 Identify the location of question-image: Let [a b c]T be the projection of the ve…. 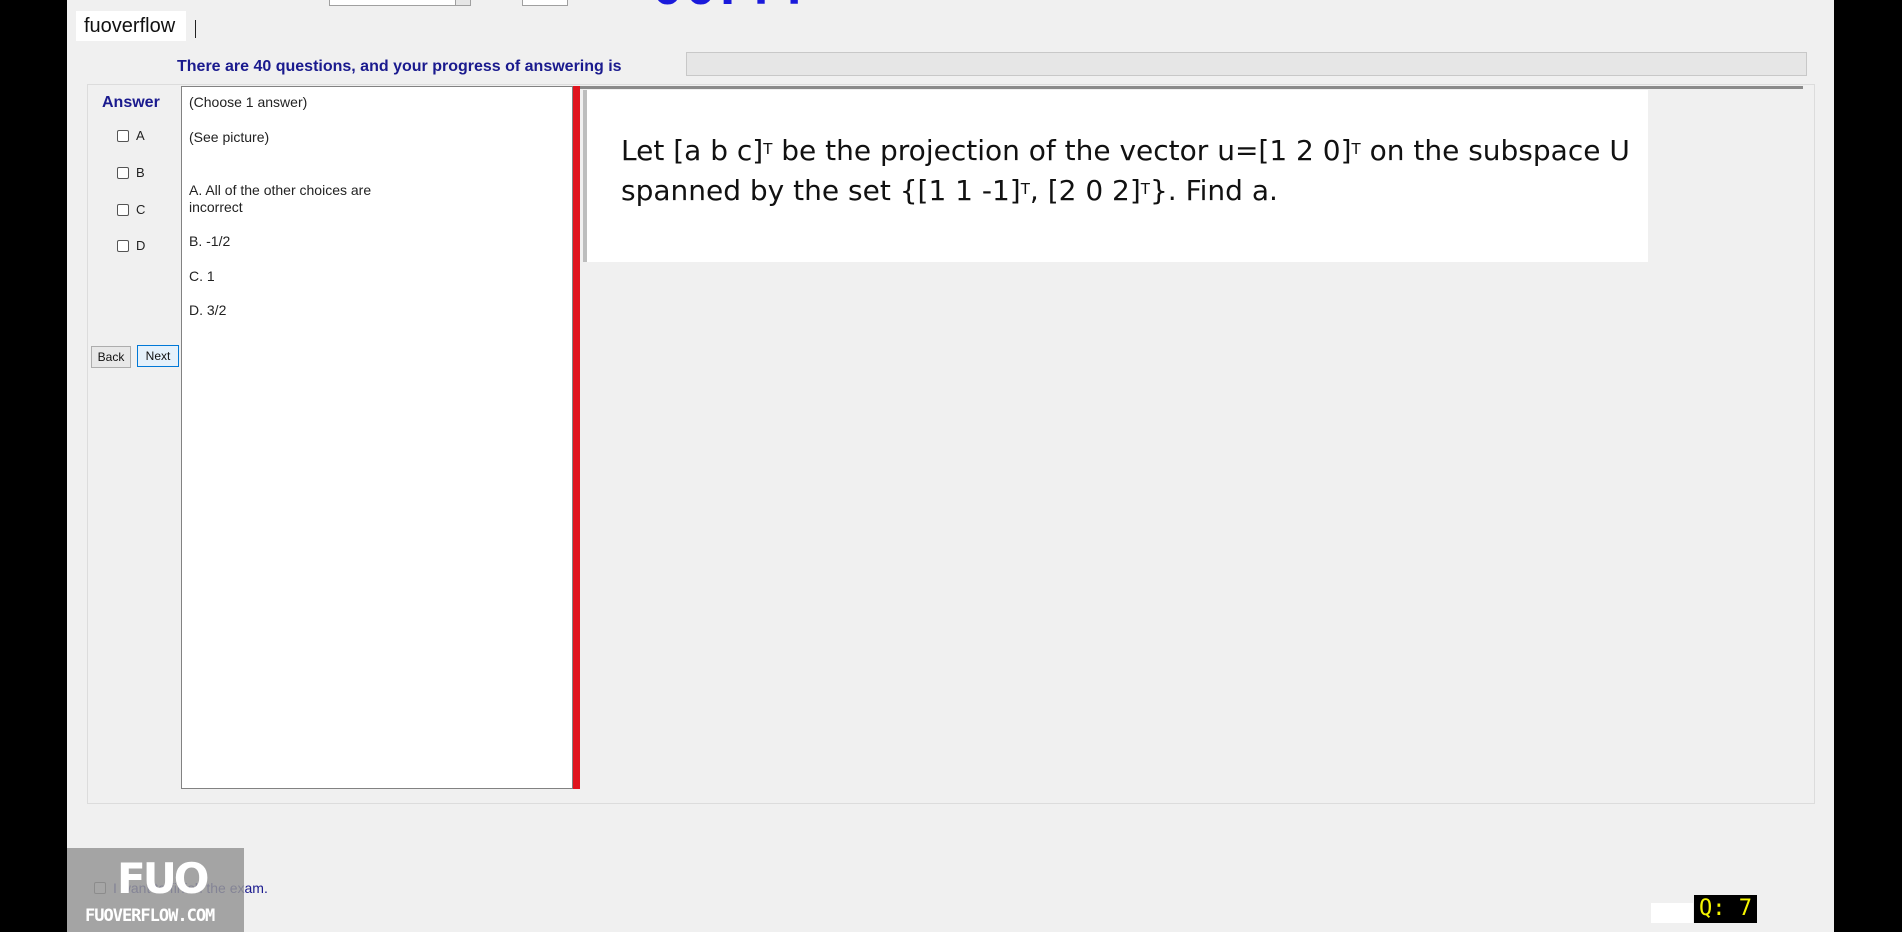
(1115, 176).